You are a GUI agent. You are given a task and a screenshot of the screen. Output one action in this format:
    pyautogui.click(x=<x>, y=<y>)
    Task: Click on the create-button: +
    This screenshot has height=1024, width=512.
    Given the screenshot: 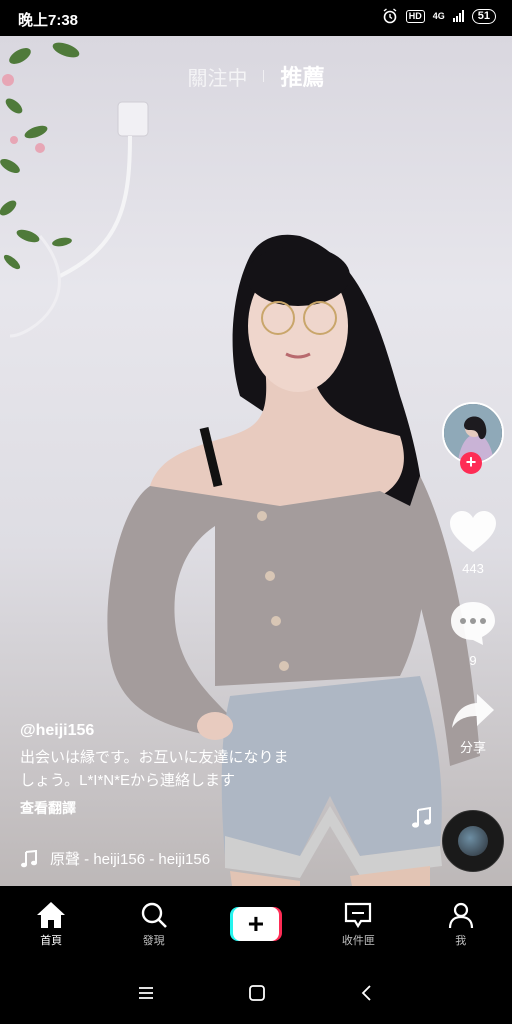 What is the action you would take?
    pyautogui.click(x=255, y=924)
    